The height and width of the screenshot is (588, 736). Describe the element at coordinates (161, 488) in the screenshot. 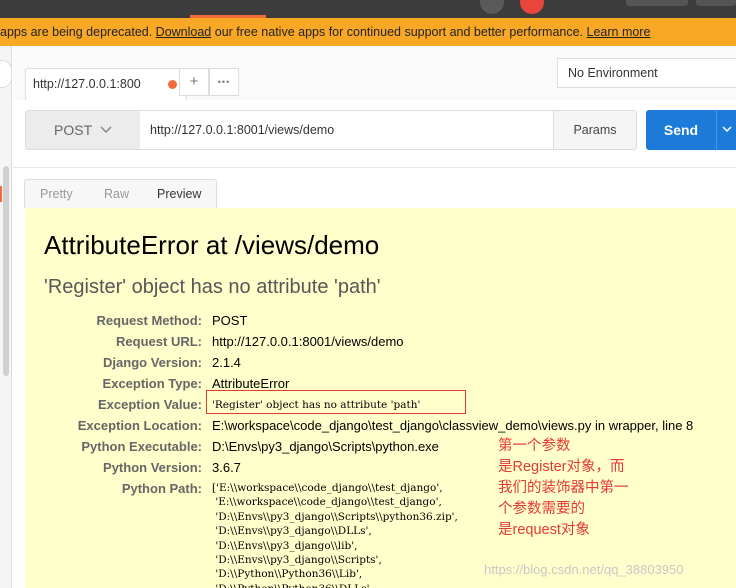

I see `meta-key: Python Path:` at that location.